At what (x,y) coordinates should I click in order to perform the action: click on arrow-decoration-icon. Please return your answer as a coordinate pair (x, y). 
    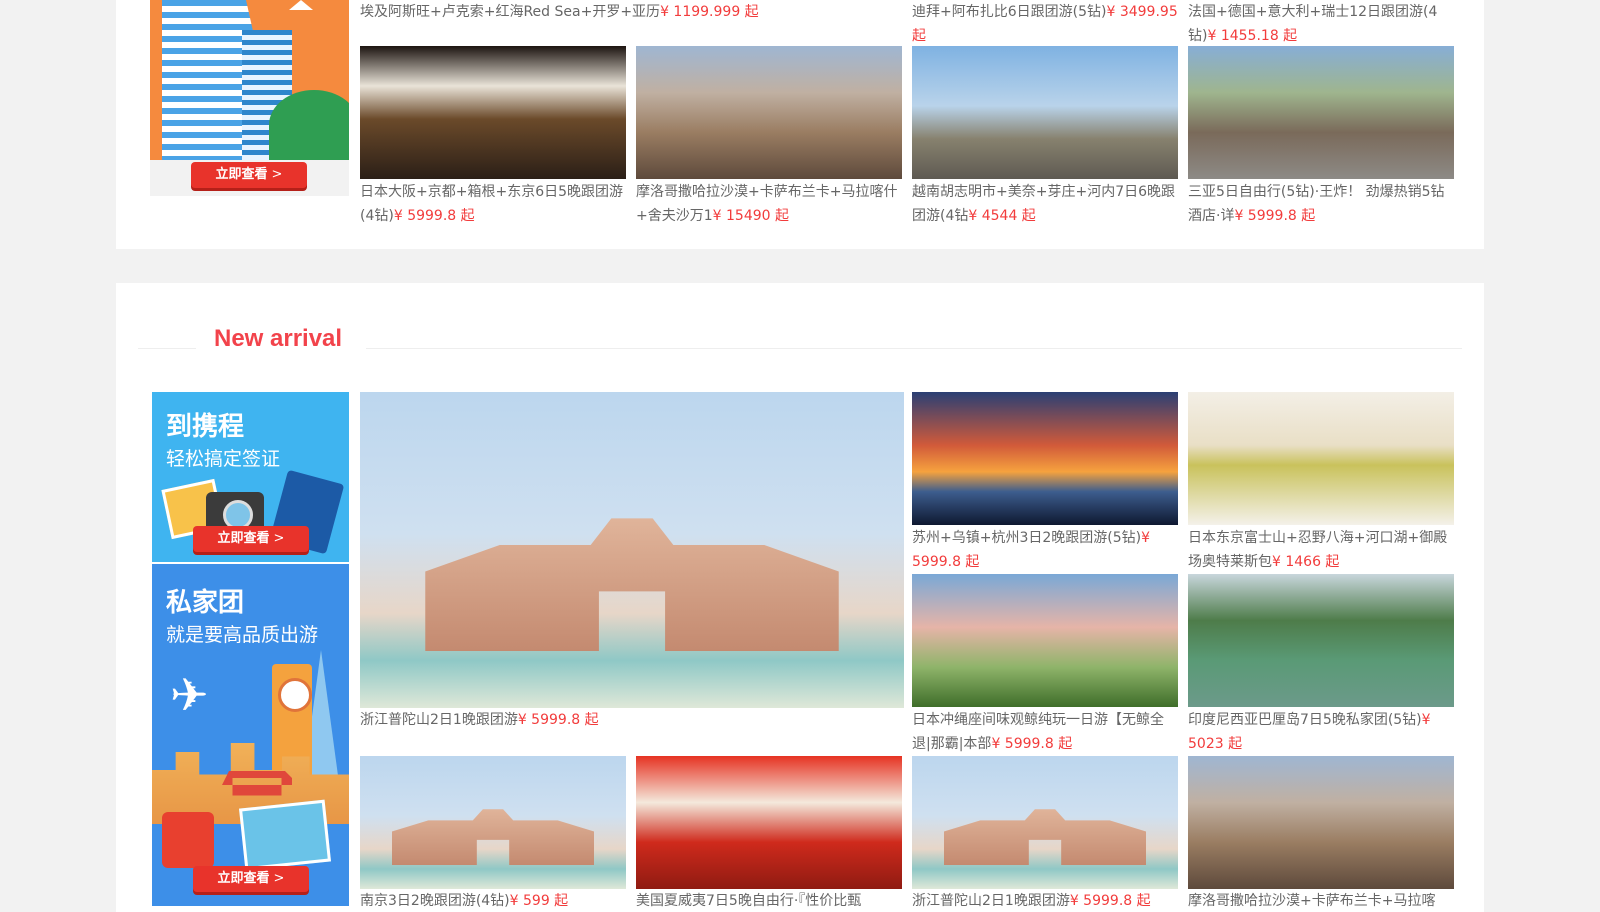
    Looking at the image, I should click on (301, 5).